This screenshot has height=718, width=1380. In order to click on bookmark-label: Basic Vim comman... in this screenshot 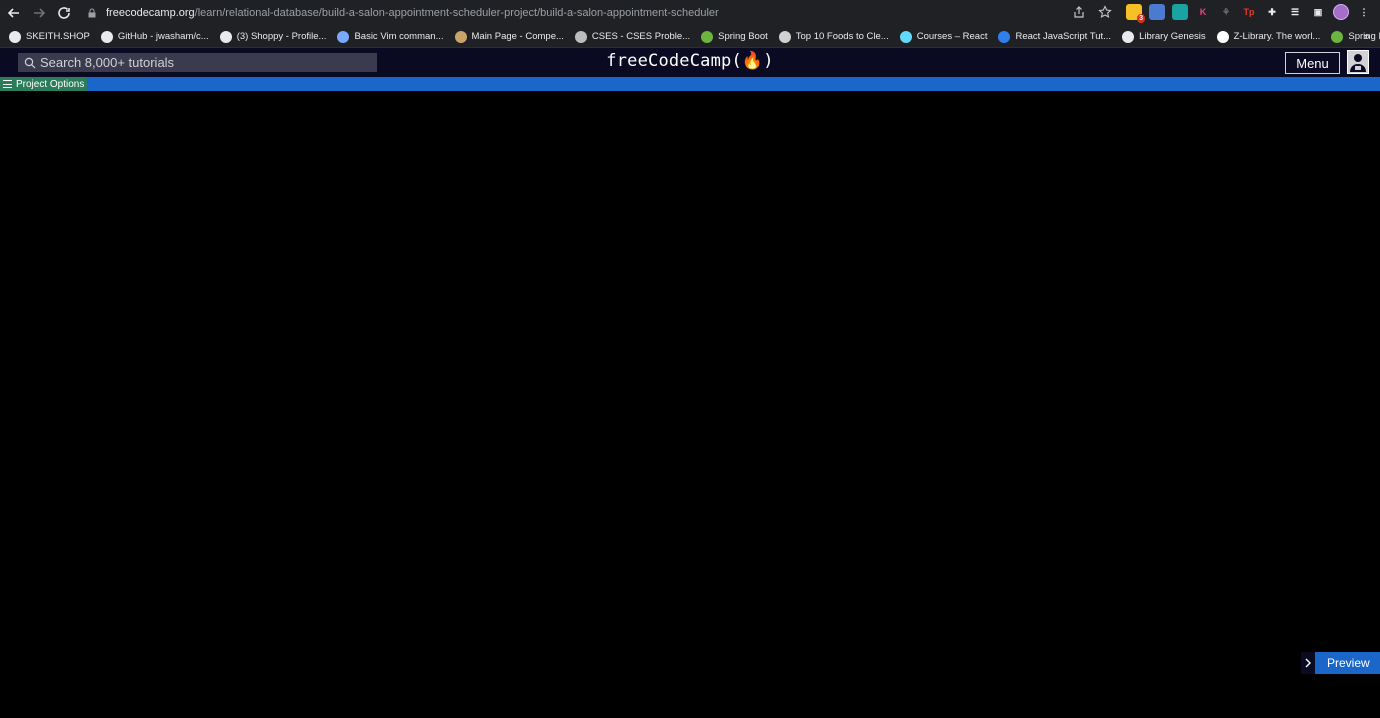, I will do `click(399, 36)`.